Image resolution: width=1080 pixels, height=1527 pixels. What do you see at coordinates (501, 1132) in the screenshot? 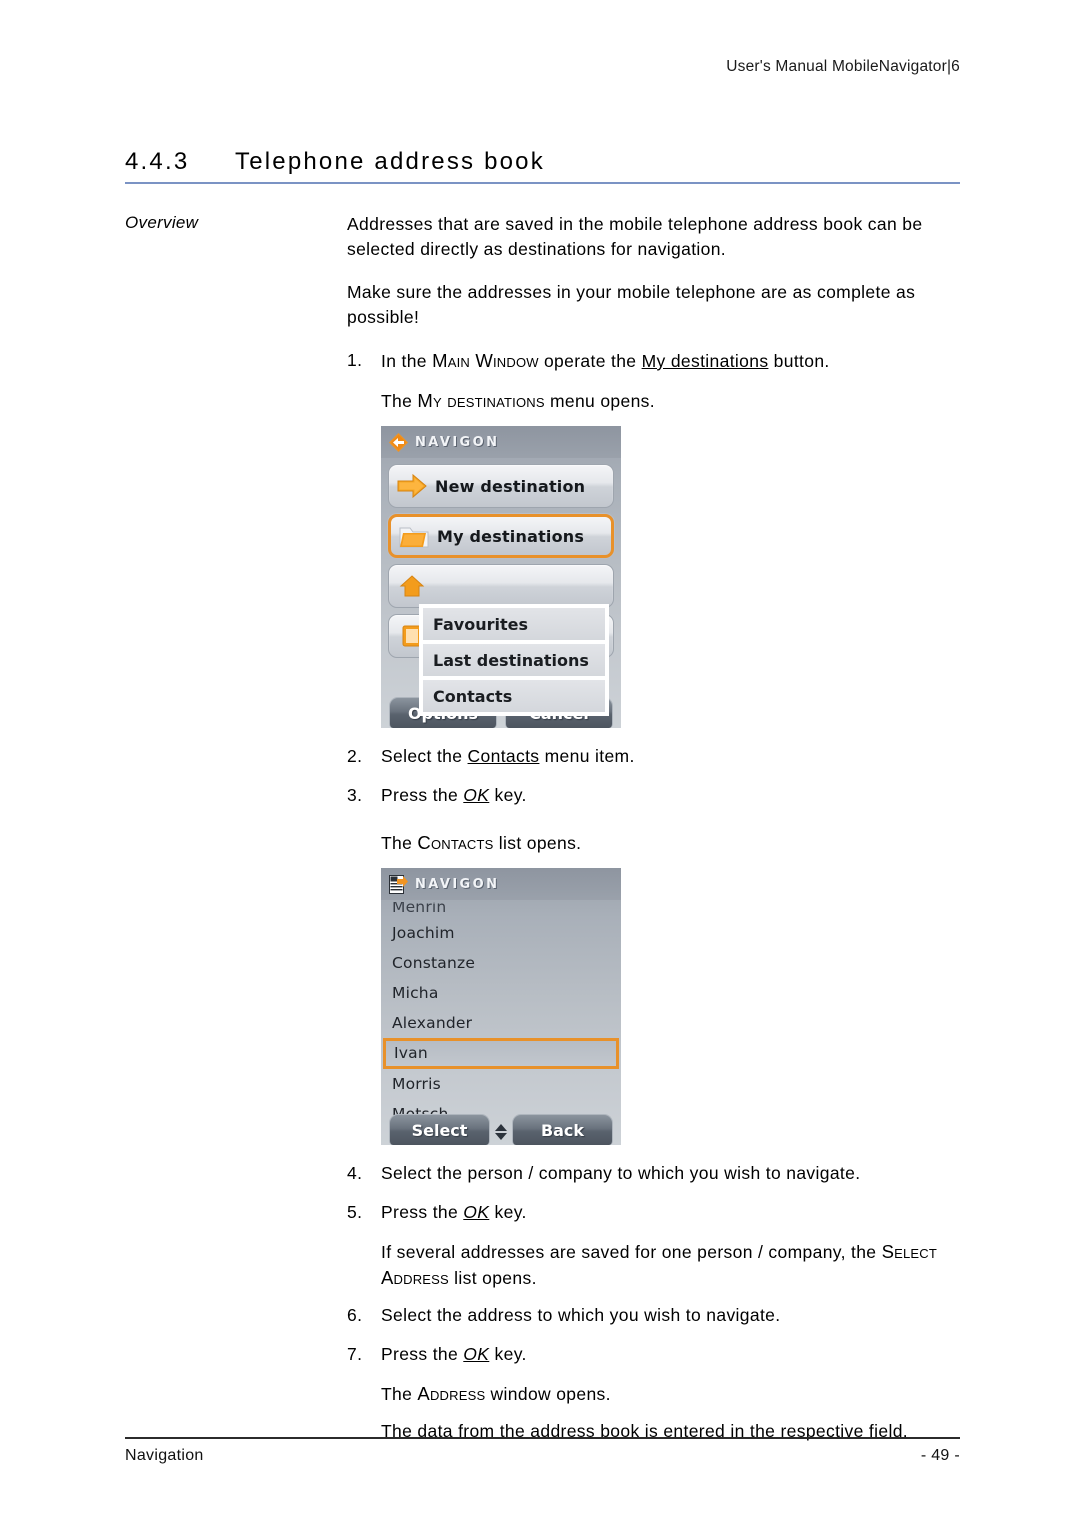
I see `updown-arrows-icon` at bounding box center [501, 1132].